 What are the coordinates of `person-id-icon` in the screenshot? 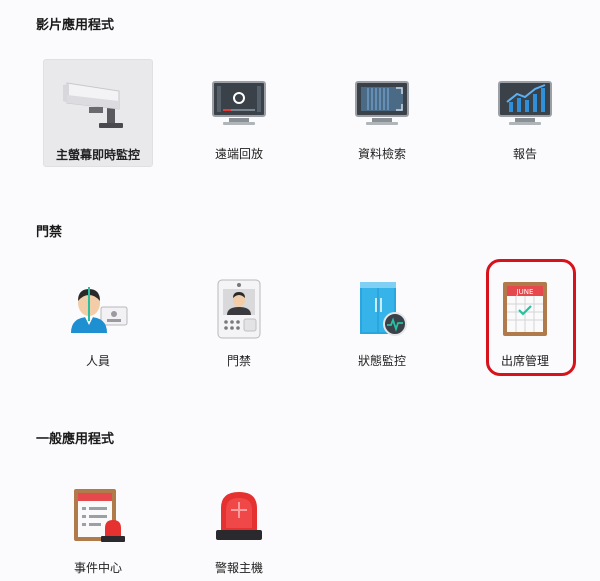 It's located at (98, 309).